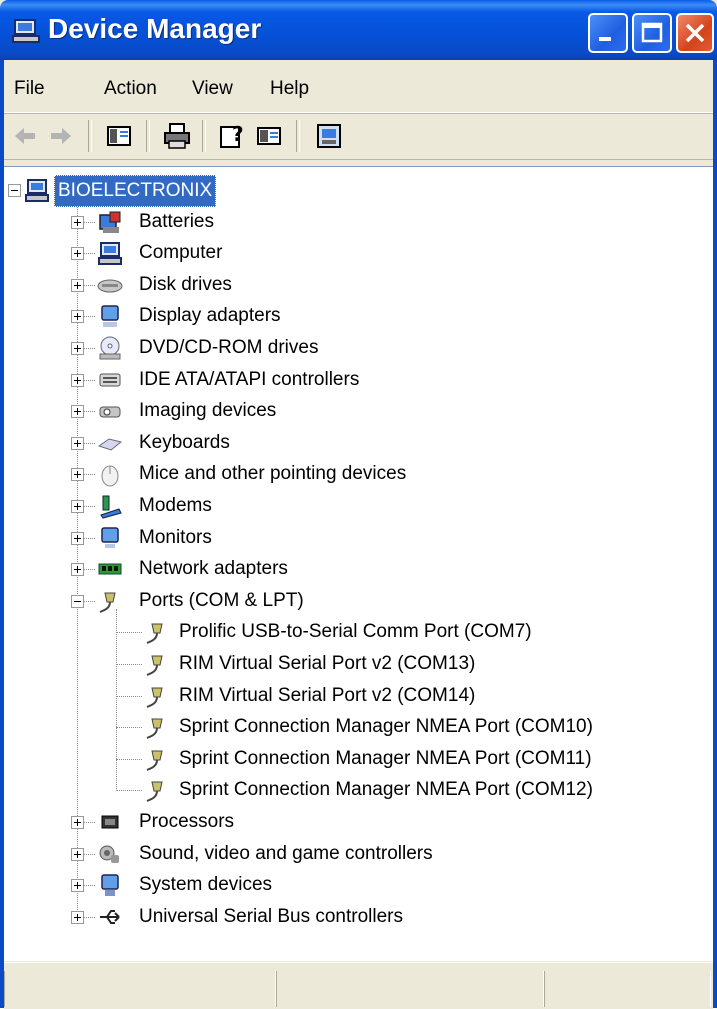 The image size is (717, 1009). I want to click on tree-category-label: IDE ATA/ATAPI controllers, so click(249, 379).